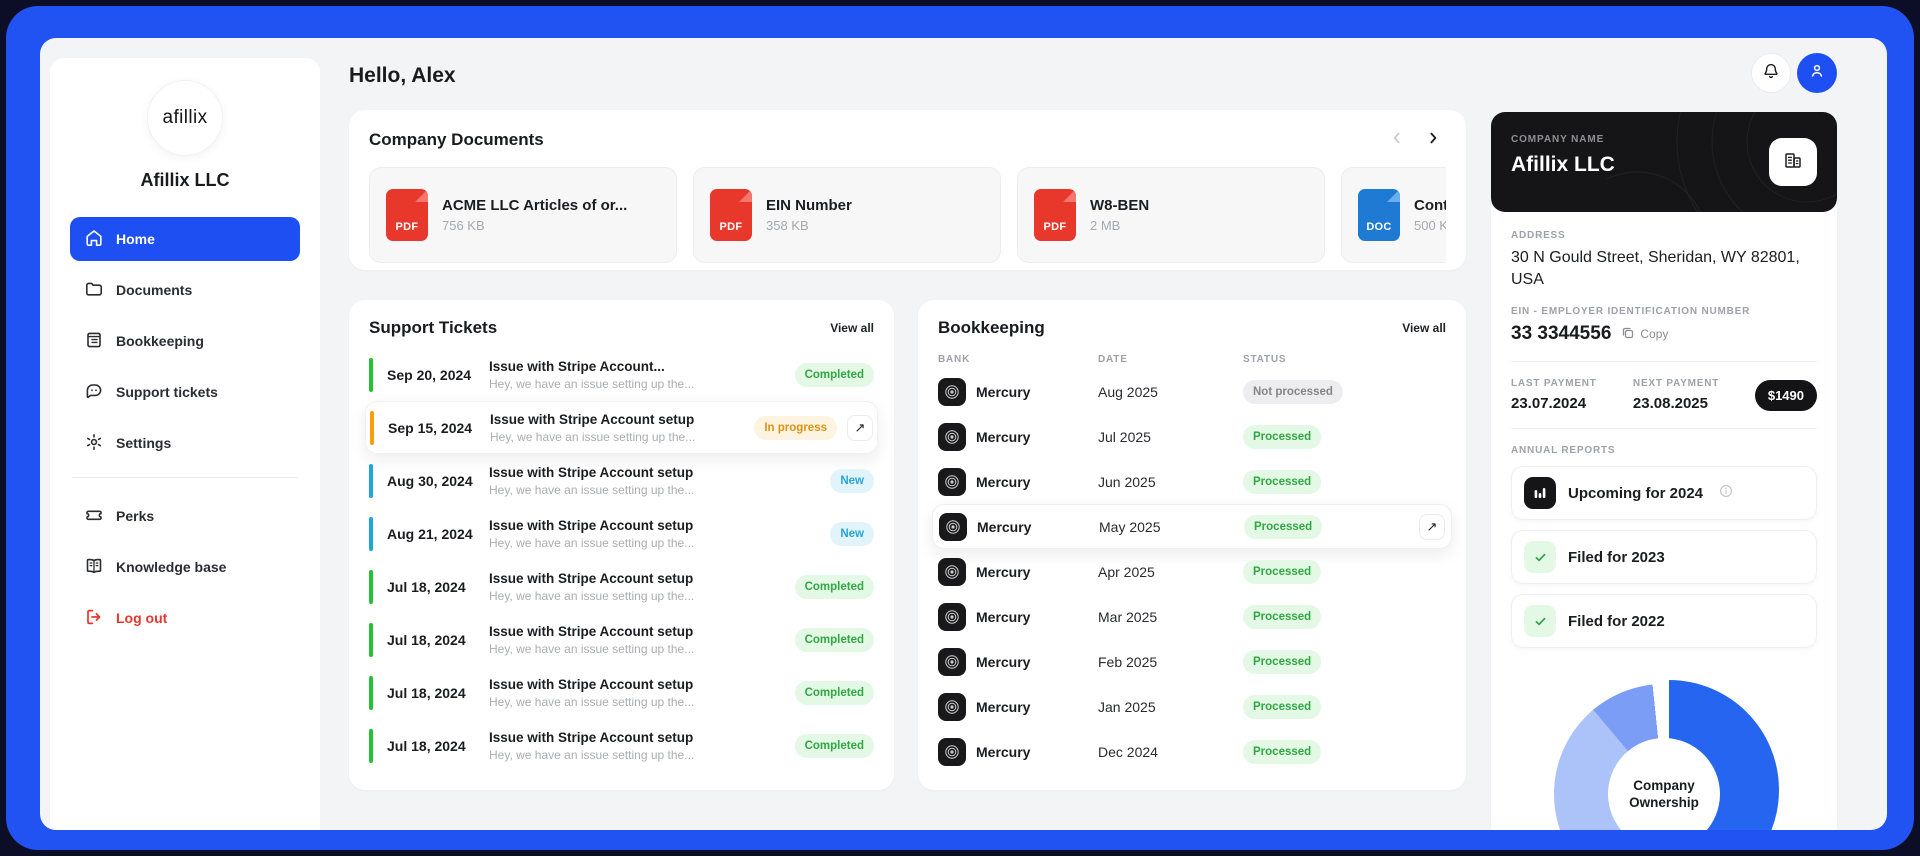 Image resolution: width=1920 pixels, height=856 pixels. I want to click on annual-reports-label: ANNUAL REPORTS, so click(1563, 451).